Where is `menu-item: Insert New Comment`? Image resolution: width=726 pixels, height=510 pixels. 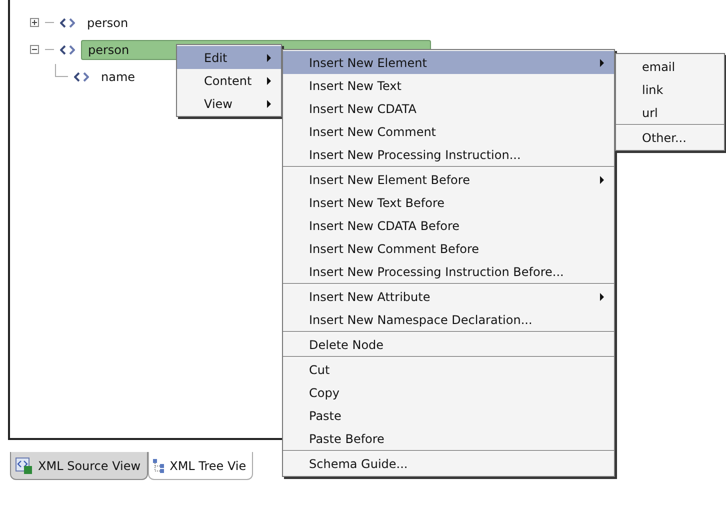 menu-item: Insert New Comment is located at coordinates (448, 131).